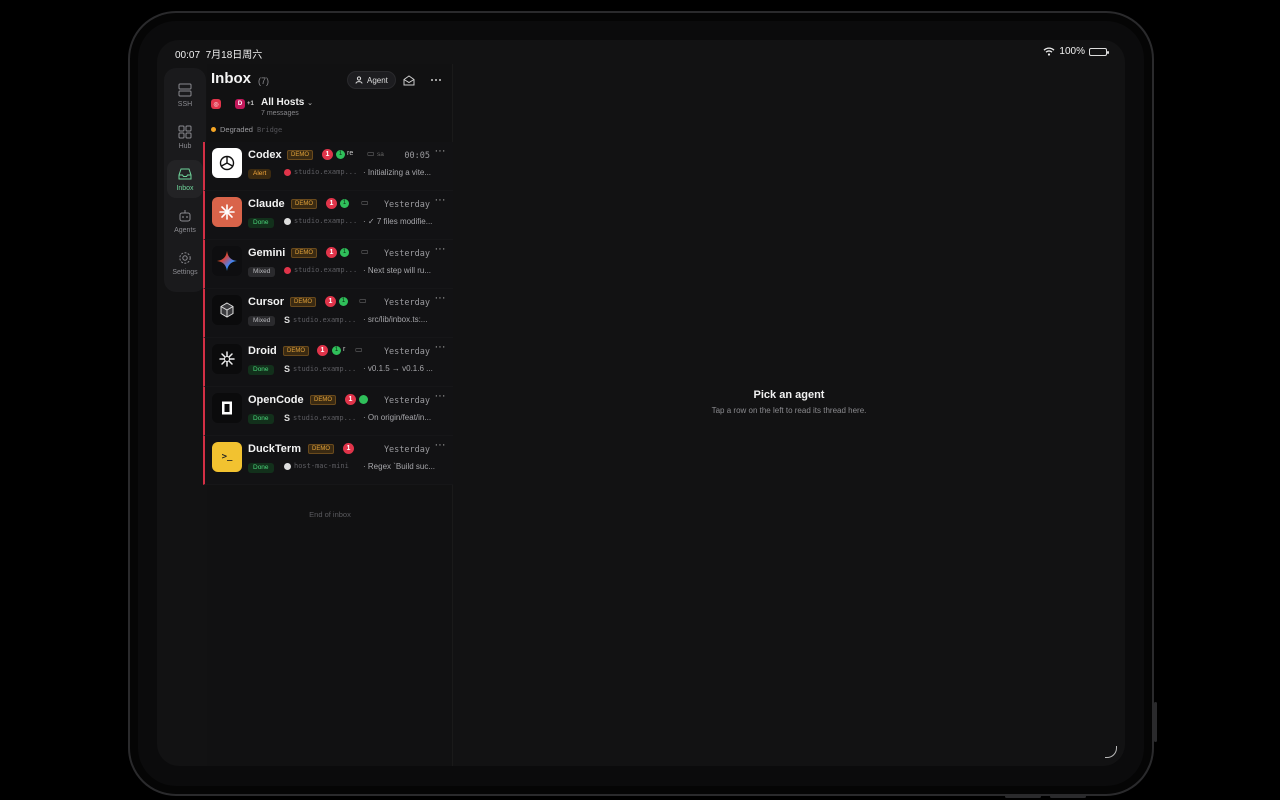 The height and width of the screenshot is (800, 1280). Describe the element at coordinates (185, 174) in the screenshot. I see `inbox-icon` at that location.